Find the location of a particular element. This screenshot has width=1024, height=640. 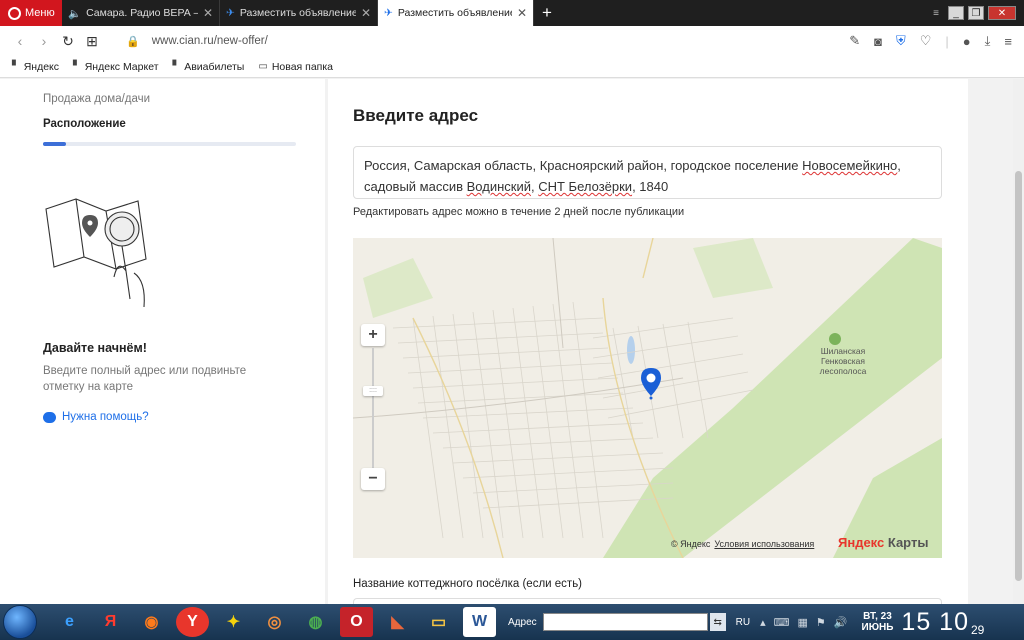

reload-icon: ↻ is located at coordinates (68, 41).